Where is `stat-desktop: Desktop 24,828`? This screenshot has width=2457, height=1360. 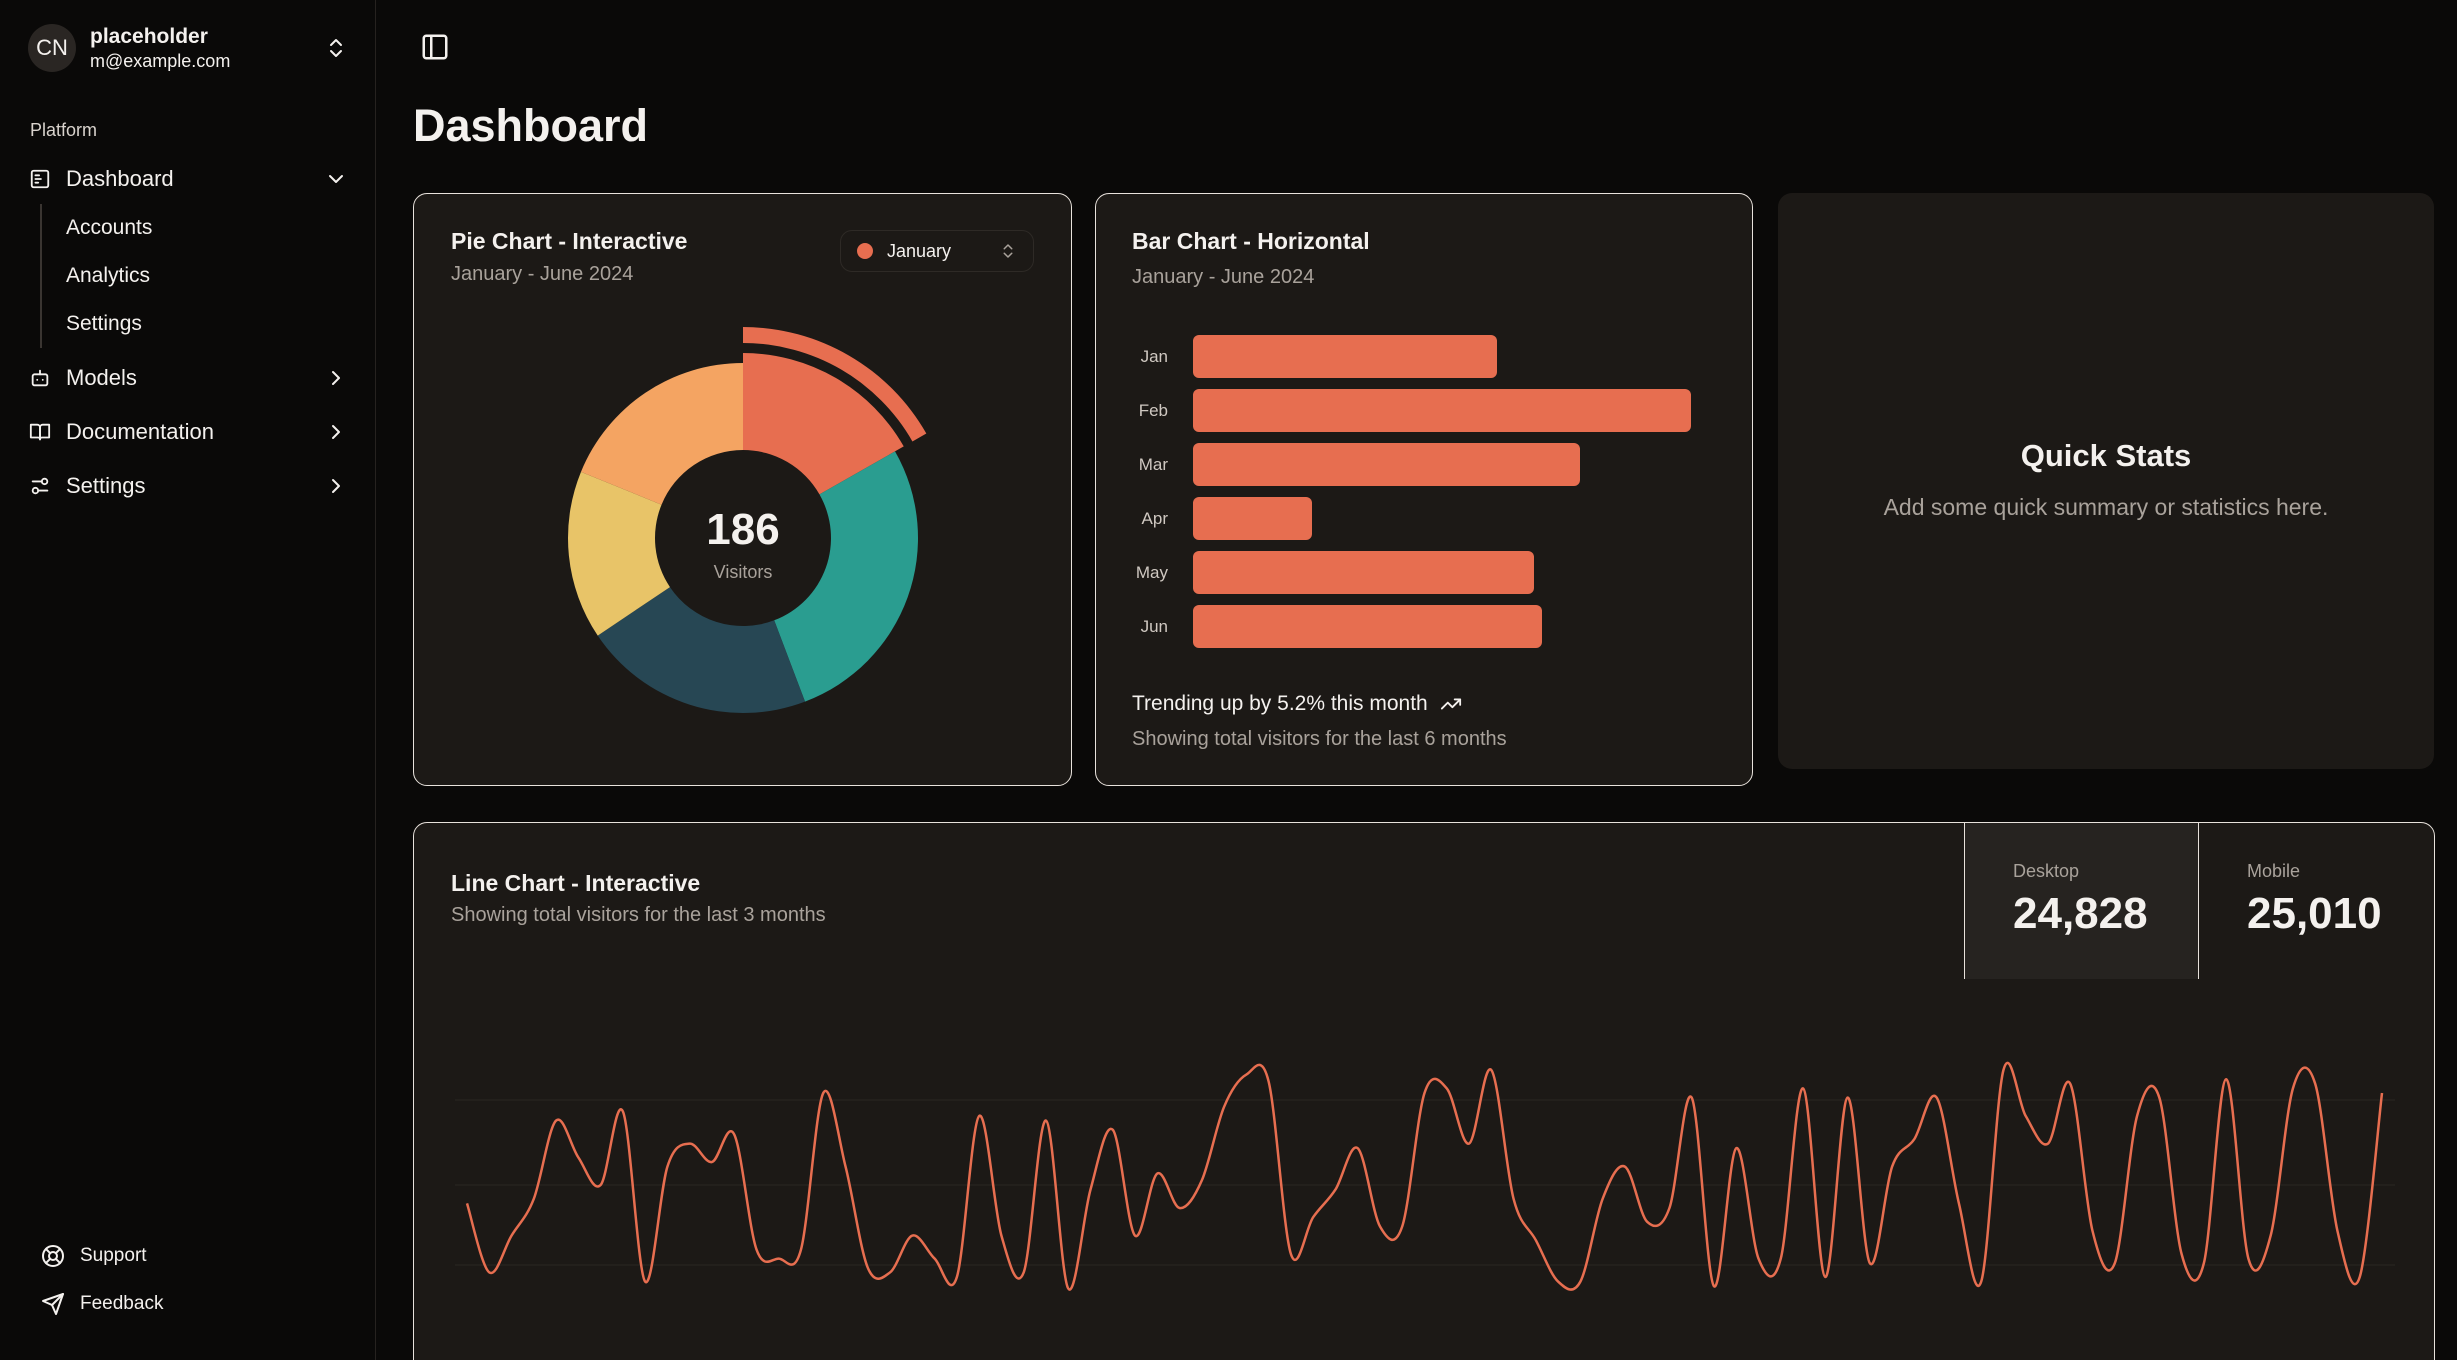 stat-desktop: Desktop 24,828 is located at coordinates (2081, 901).